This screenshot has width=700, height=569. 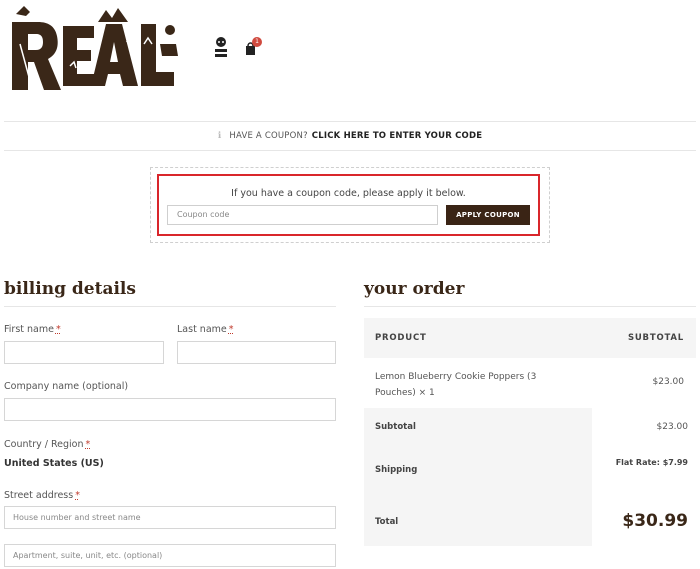 I want to click on billing-heading: billing details, so click(x=70, y=289).